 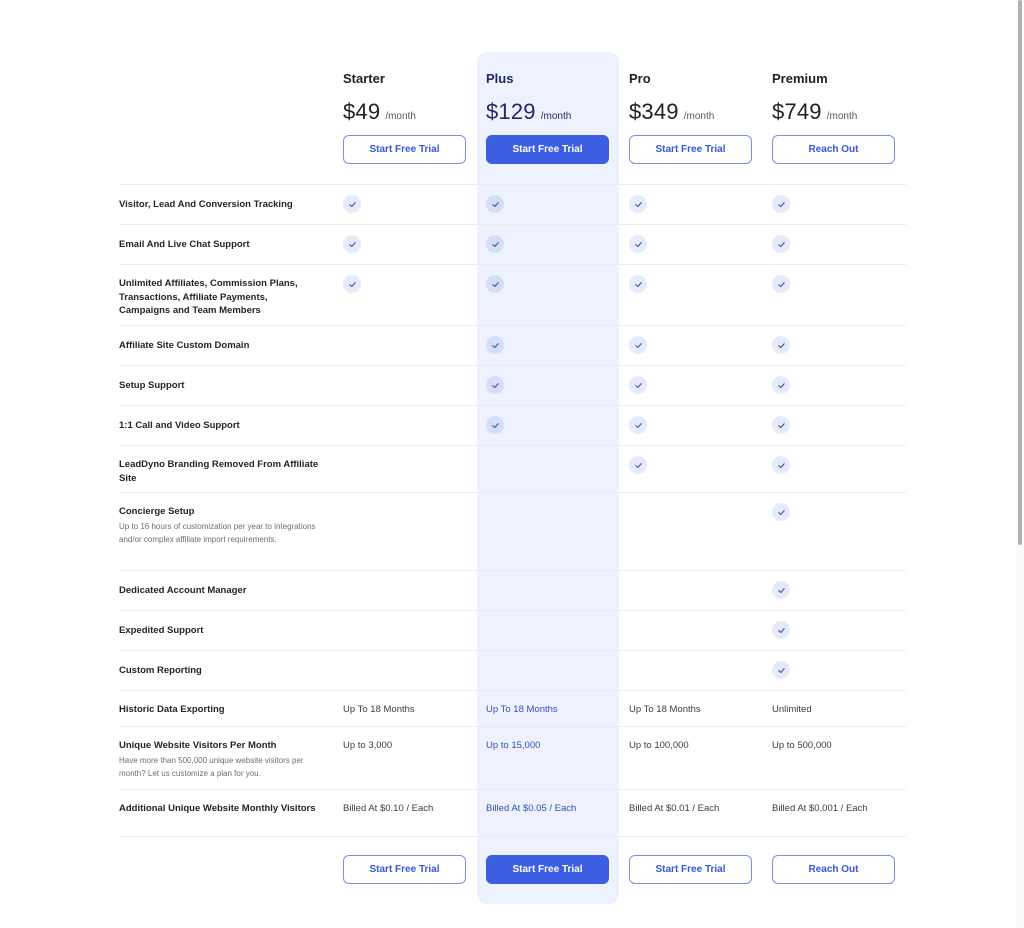 What do you see at coordinates (152, 385) in the screenshot?
I see `feature-title: Setup Support` at bounding box center [152, 385].